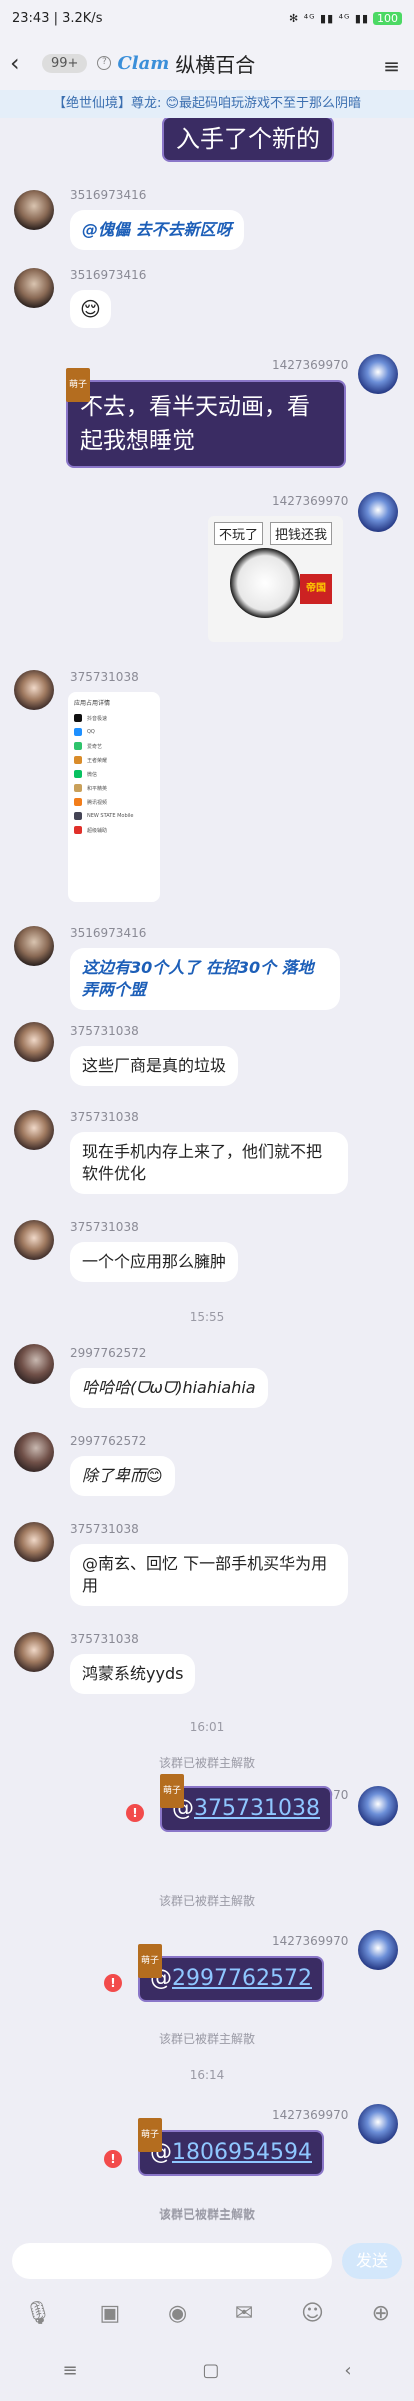 This screenshot has width=414, height=2401. I want to click on app-row: QQ, so click(114, 732).